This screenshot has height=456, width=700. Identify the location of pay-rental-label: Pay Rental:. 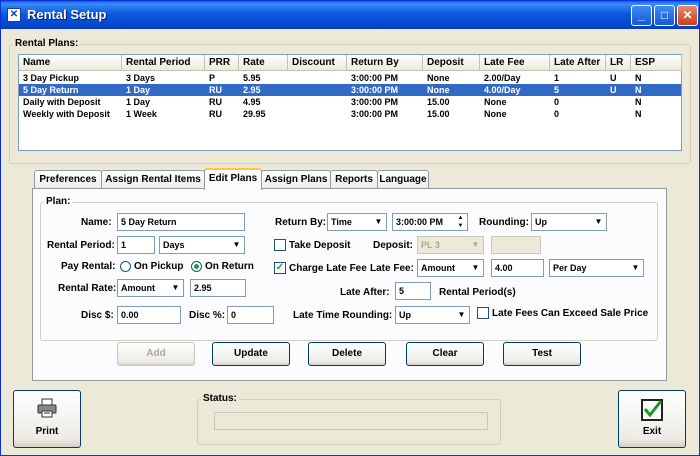
(88, 266).